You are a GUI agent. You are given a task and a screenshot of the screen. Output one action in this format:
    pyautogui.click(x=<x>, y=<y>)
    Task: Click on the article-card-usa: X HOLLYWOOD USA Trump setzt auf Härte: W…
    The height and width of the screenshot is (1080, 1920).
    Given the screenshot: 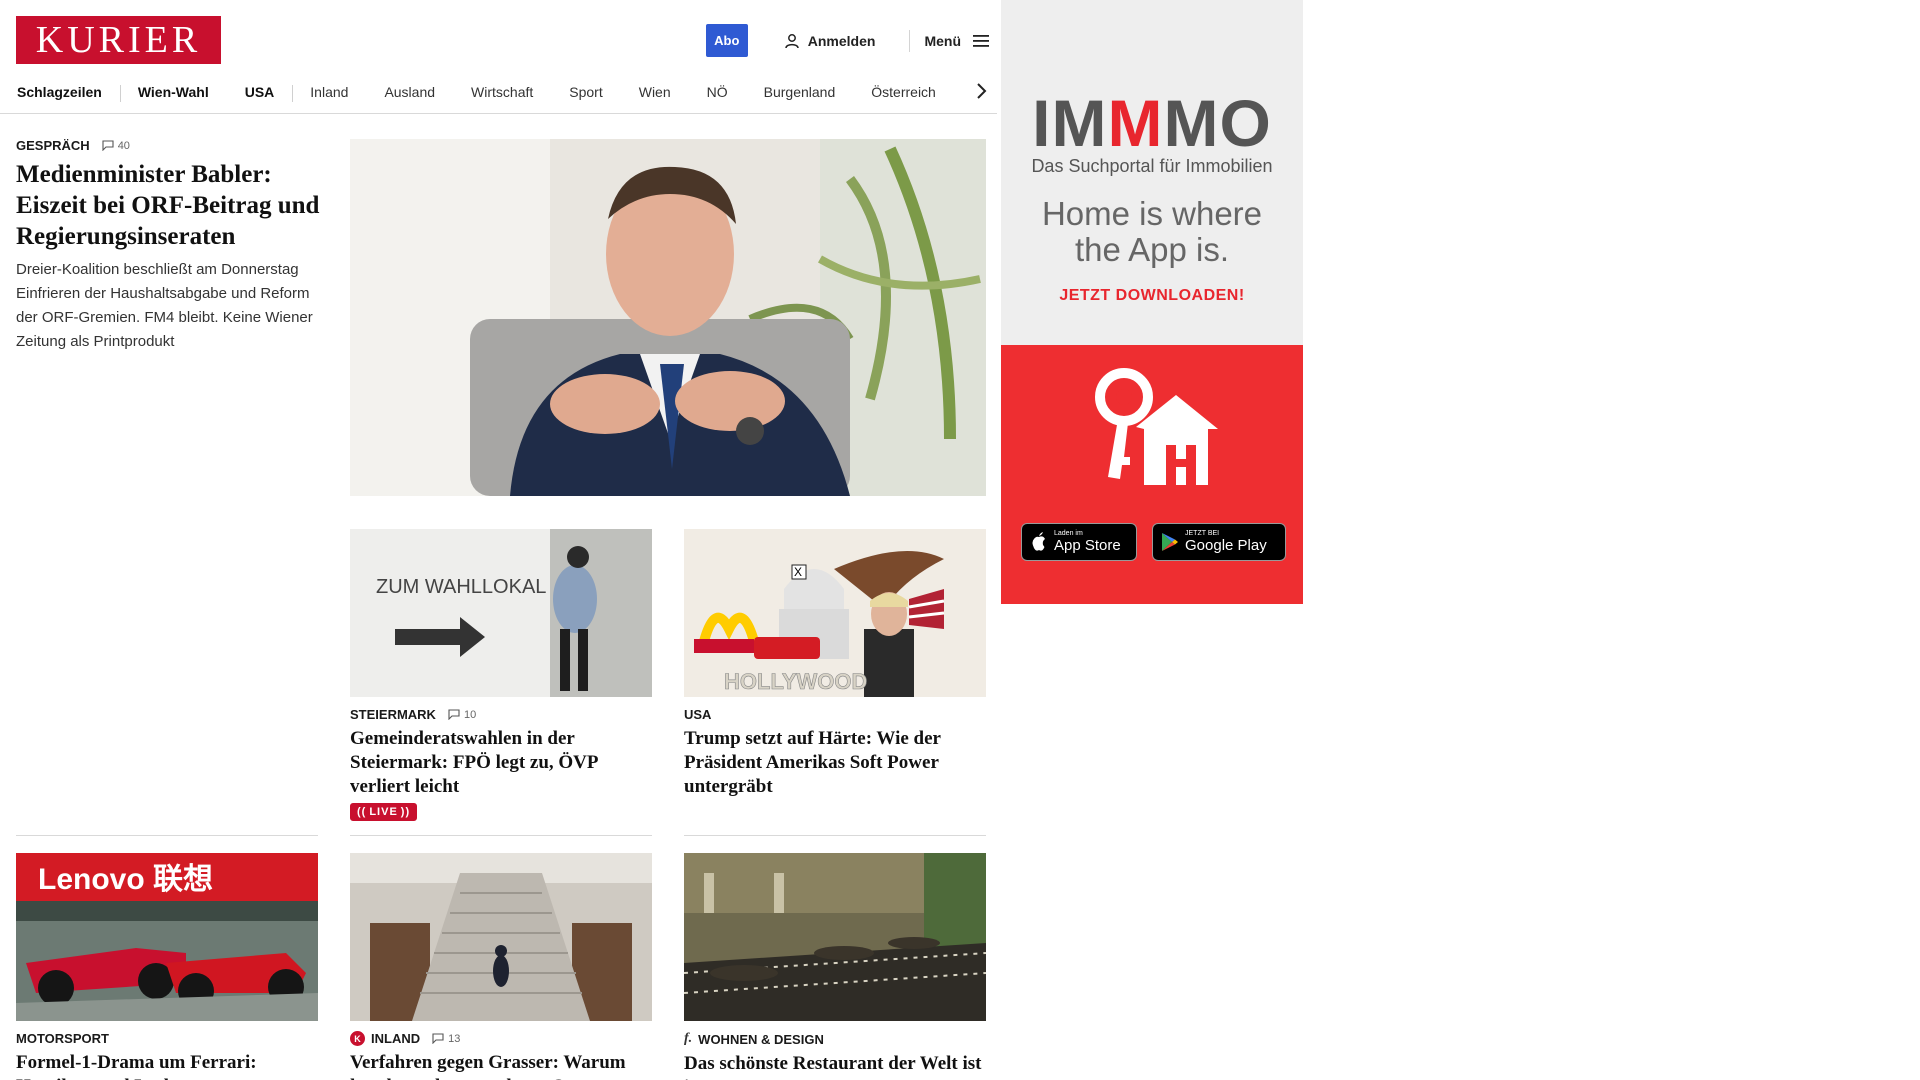 What is the action you would take?
    pyautogui.click(x=835, y=664)
    